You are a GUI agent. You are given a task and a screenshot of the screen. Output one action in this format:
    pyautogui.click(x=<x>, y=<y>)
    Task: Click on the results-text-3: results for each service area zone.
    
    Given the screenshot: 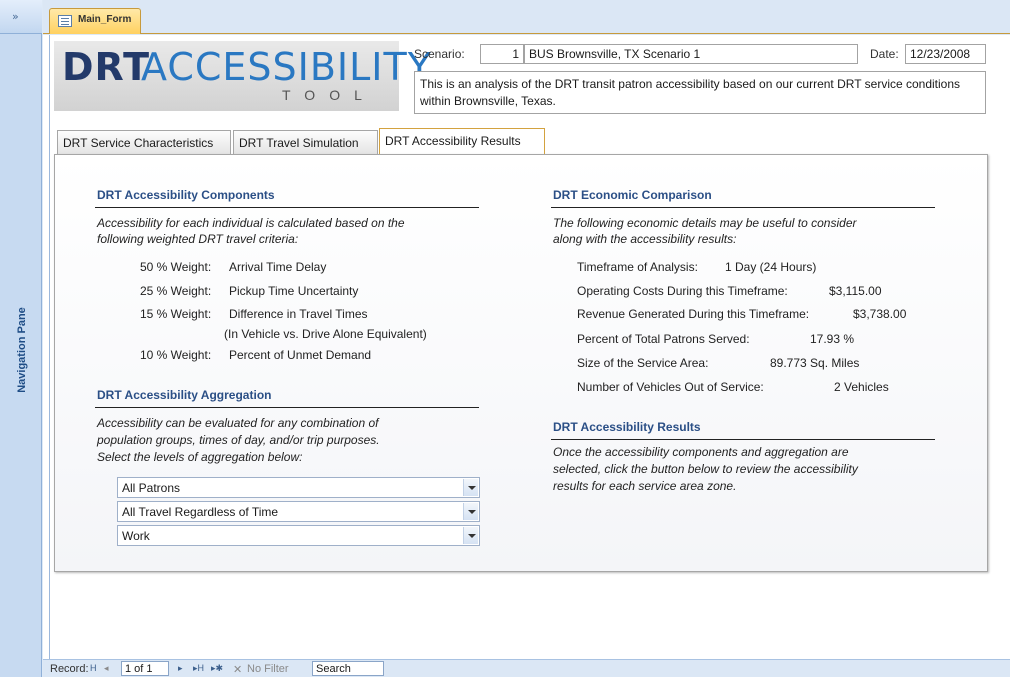 What is the action you would take?
    pyautogui.click(x=645, y=486)
    